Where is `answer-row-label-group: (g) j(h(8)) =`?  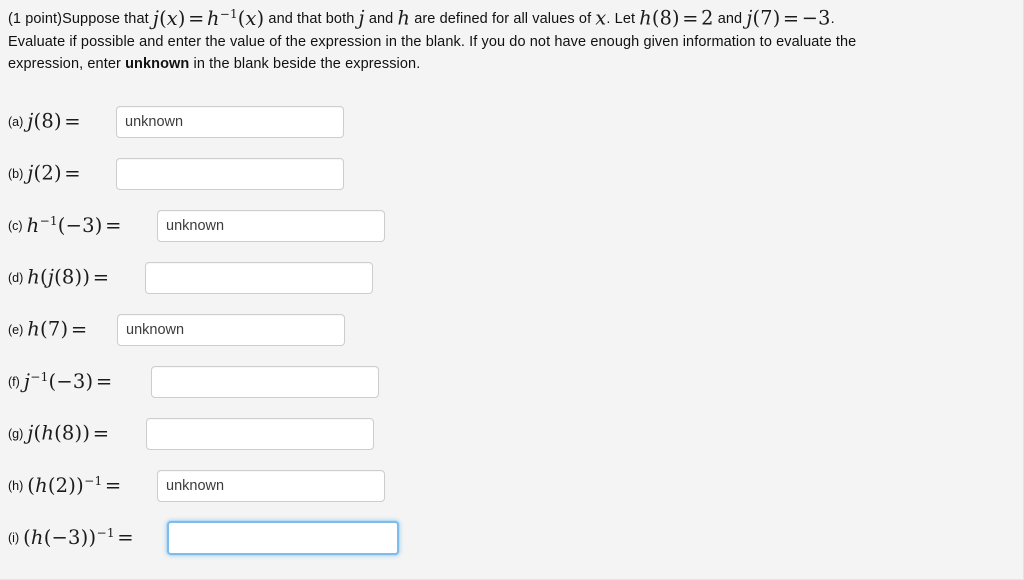
answer-row-label-group: (g) j(h(8)) = is located at coordinates (63, 434).